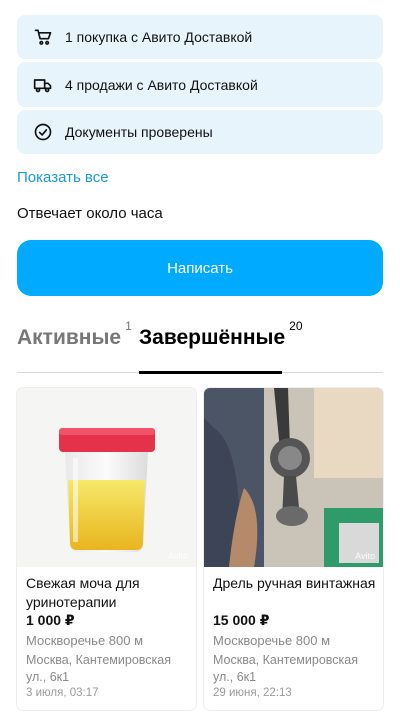 This screenshot has width=400, height=717. I want to click on tab-active-count: 1, so click(128, 326).